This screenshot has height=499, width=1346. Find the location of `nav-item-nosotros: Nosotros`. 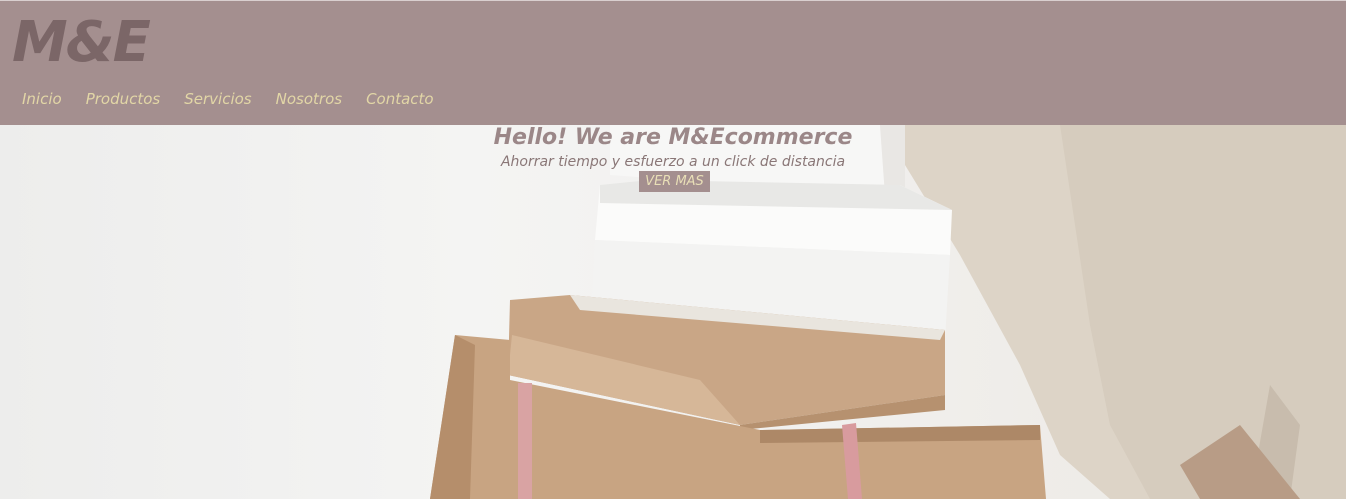

nav-item-nosotros: Nosotros is located at coordinates (309, 99).